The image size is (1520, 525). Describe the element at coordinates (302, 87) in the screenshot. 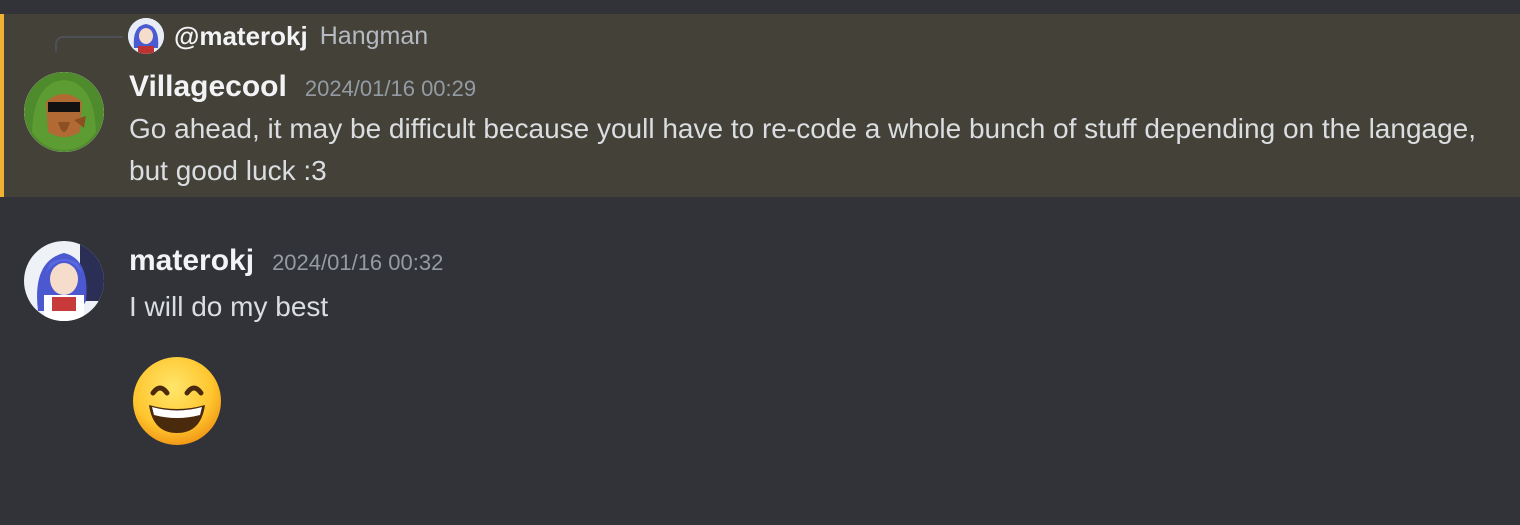

I see `villagecool-message-header: Villagecool 2024/01/16 00:29` at that location.